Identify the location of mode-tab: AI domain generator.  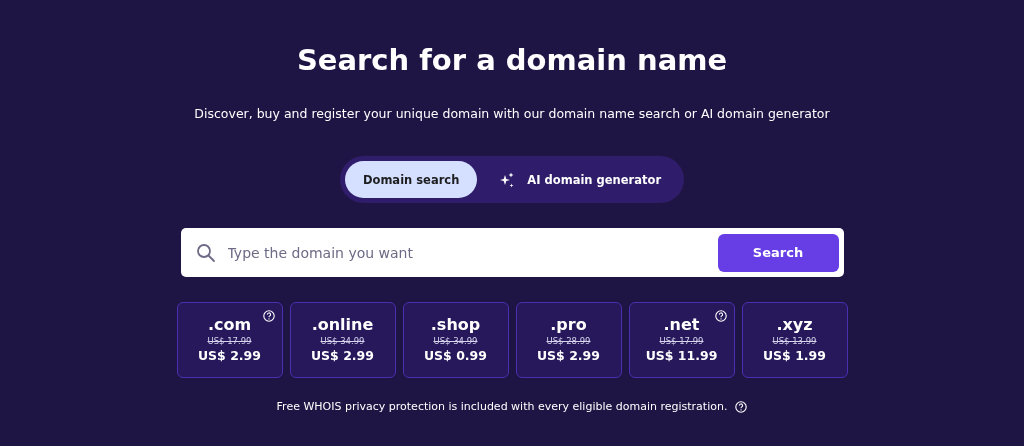
(580, 179).